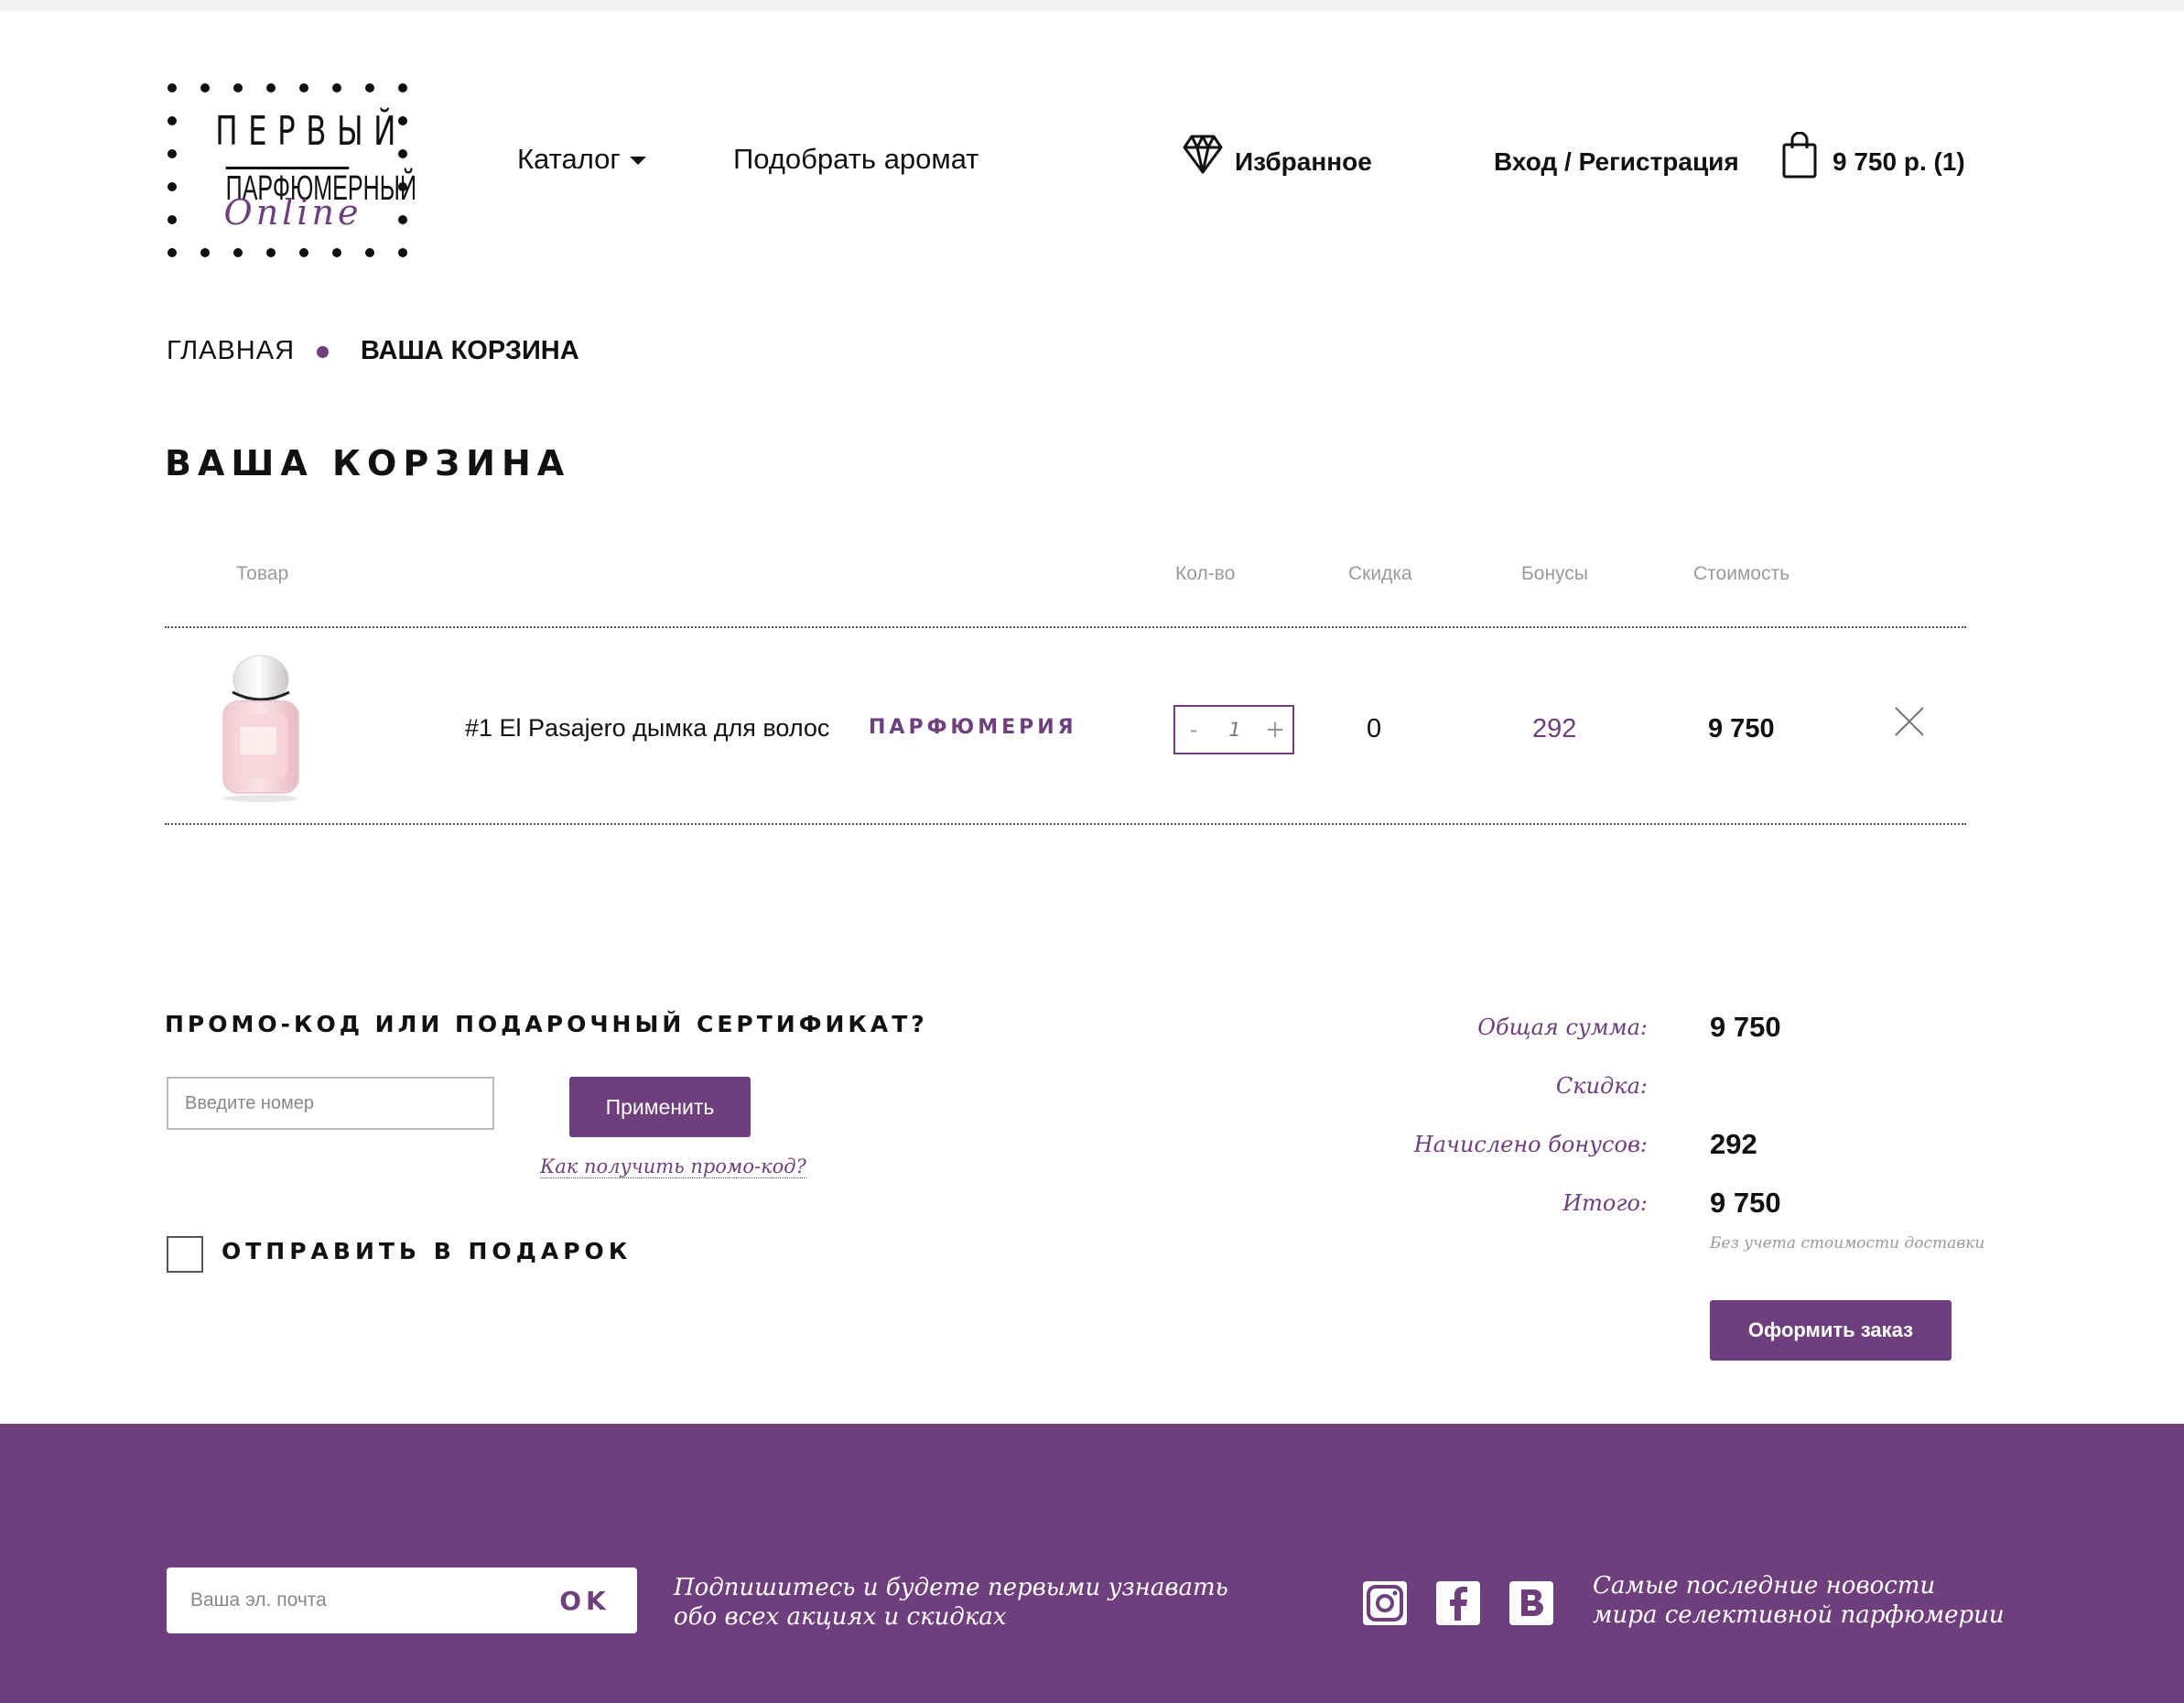 The width and height of the screenshot is (2184, 1703). I want to click on cart-count: (1), so click(1949, 161).